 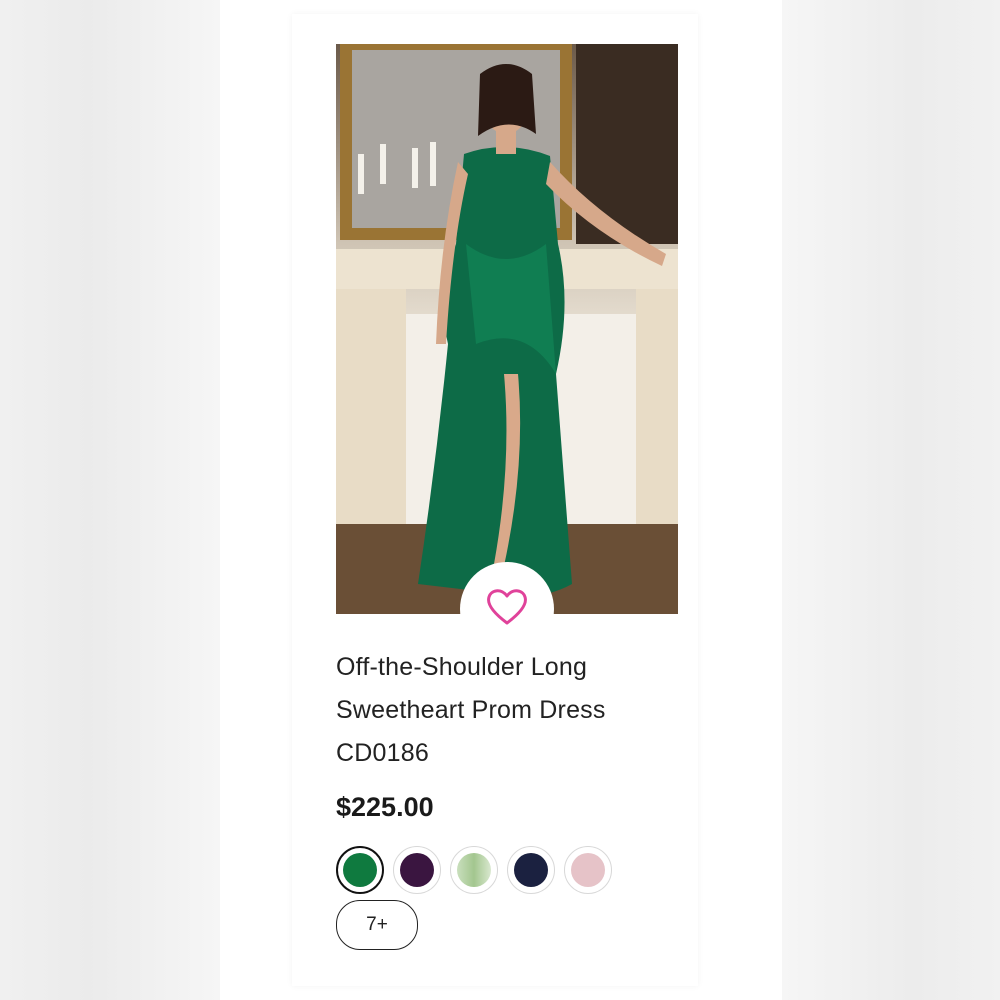 What do you see at coordinates (385, 807) in the screenshot?
I see `product-price: $225.00` at bounding box center [385, 807].